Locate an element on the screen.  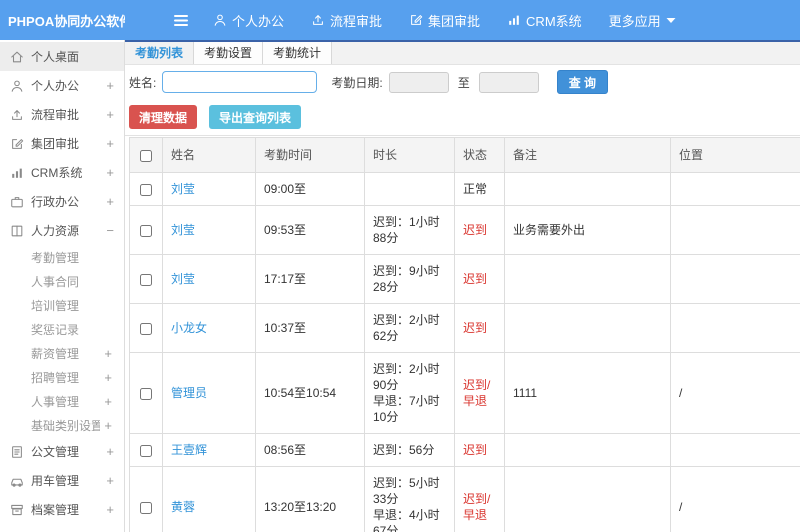
sidebar-subitem-personnel-management: 人事管理 + is located at coordinates (62, 401).